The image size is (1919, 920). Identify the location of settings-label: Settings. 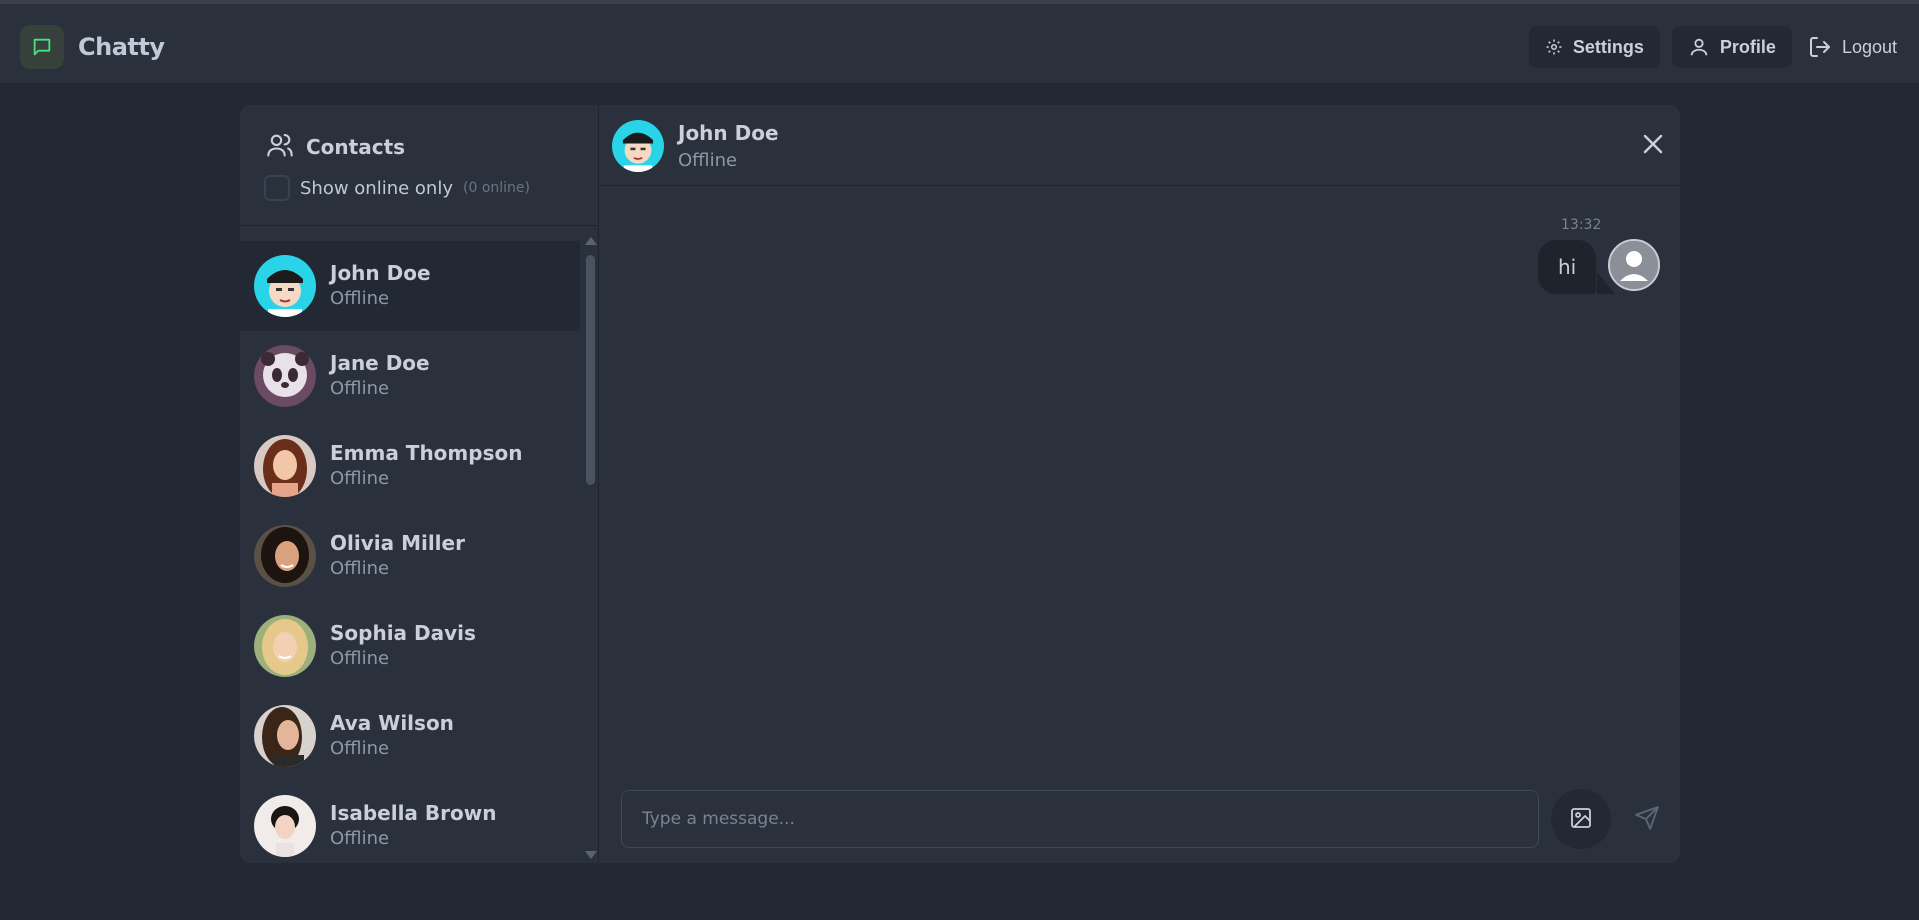
(1608, 46).